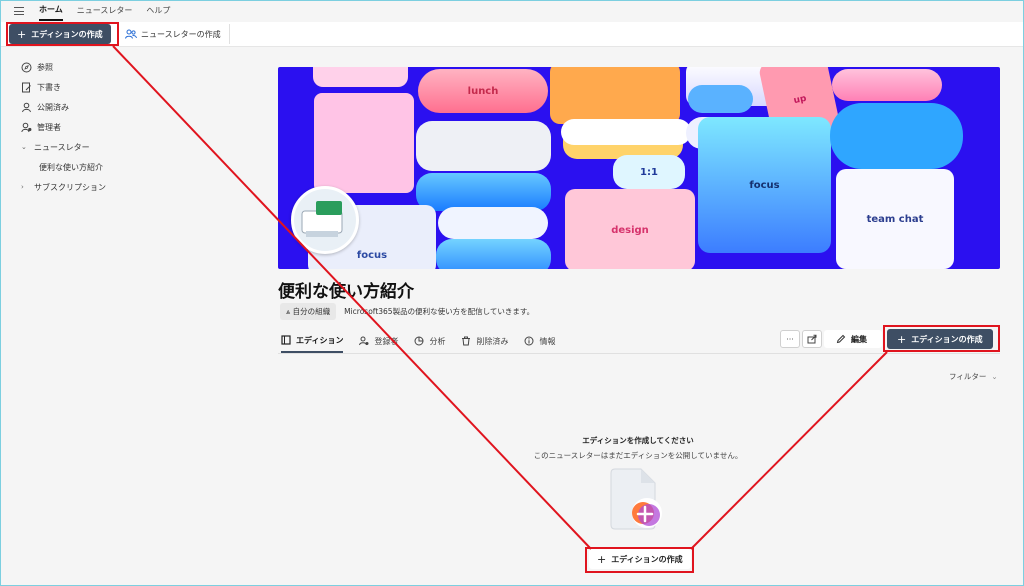  What do you see at coordinates (649, 172) in the screenshot?
I see `banner-shape: 1:1` at bounding box center [649, 172].